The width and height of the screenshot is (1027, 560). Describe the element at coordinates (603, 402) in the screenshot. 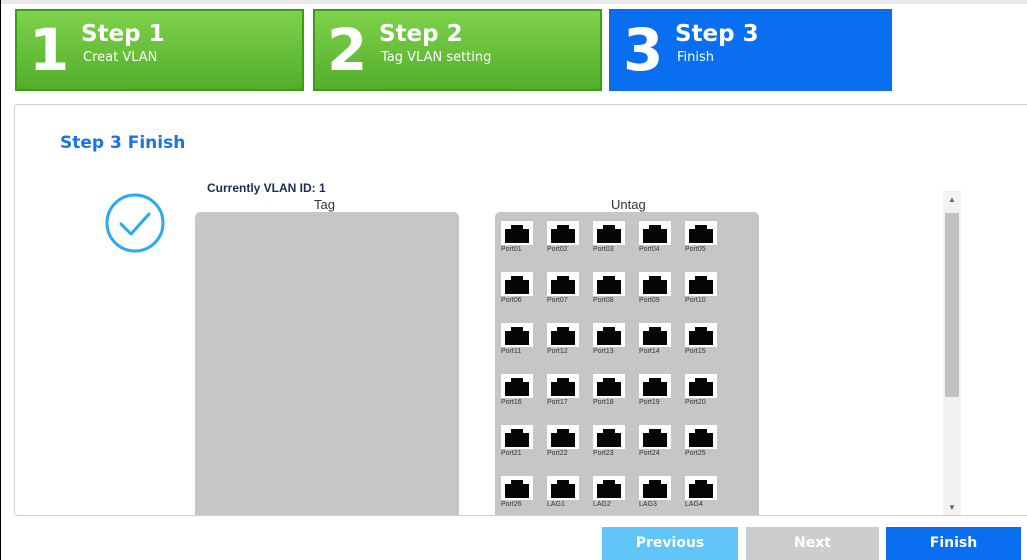

I see `port-label: Port18` at that location.